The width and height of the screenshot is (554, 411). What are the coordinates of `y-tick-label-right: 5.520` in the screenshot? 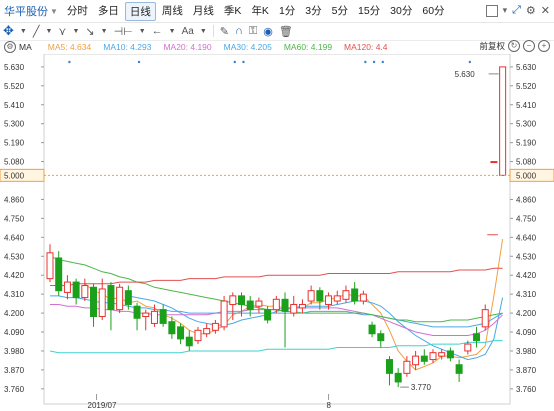 It's located at (526, 86).